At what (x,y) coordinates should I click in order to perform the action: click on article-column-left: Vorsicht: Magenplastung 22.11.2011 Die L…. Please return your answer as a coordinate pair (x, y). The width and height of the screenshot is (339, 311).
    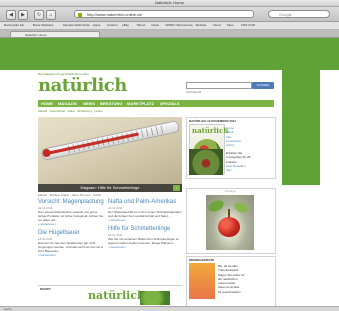
    Looking at the image, I should click on (71, 228).